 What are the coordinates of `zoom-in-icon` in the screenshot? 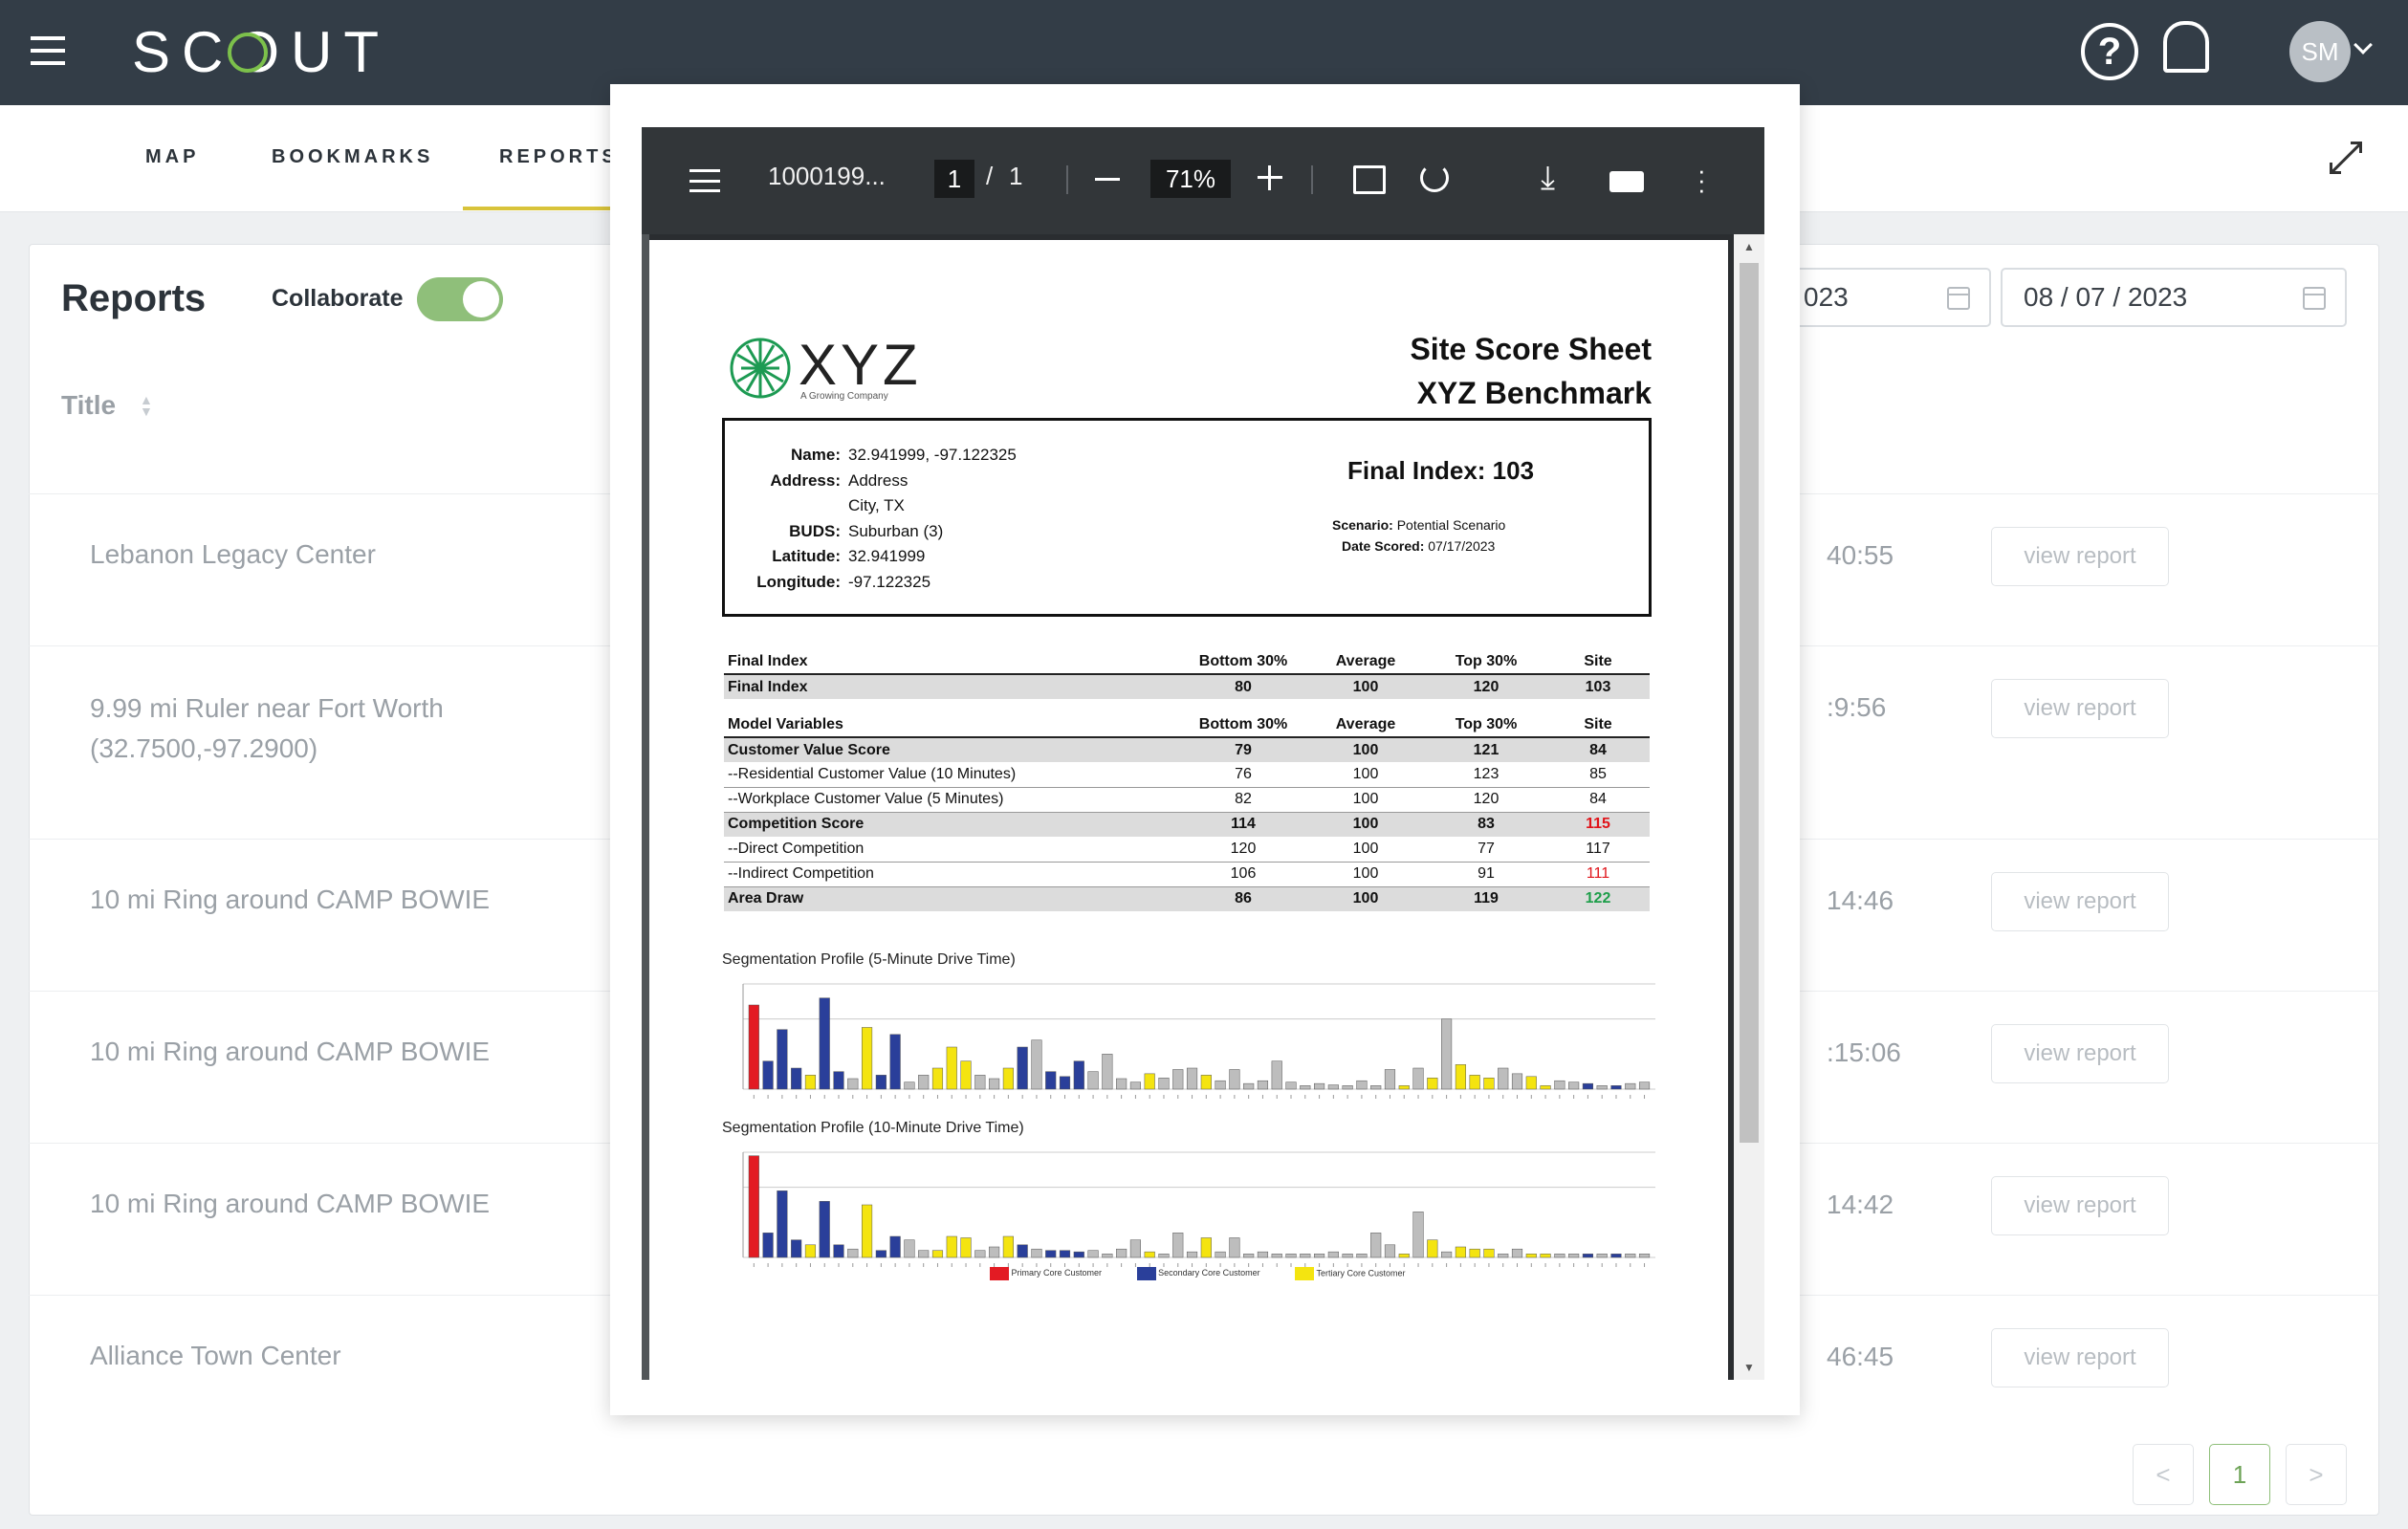 It's located at (1270, 177).